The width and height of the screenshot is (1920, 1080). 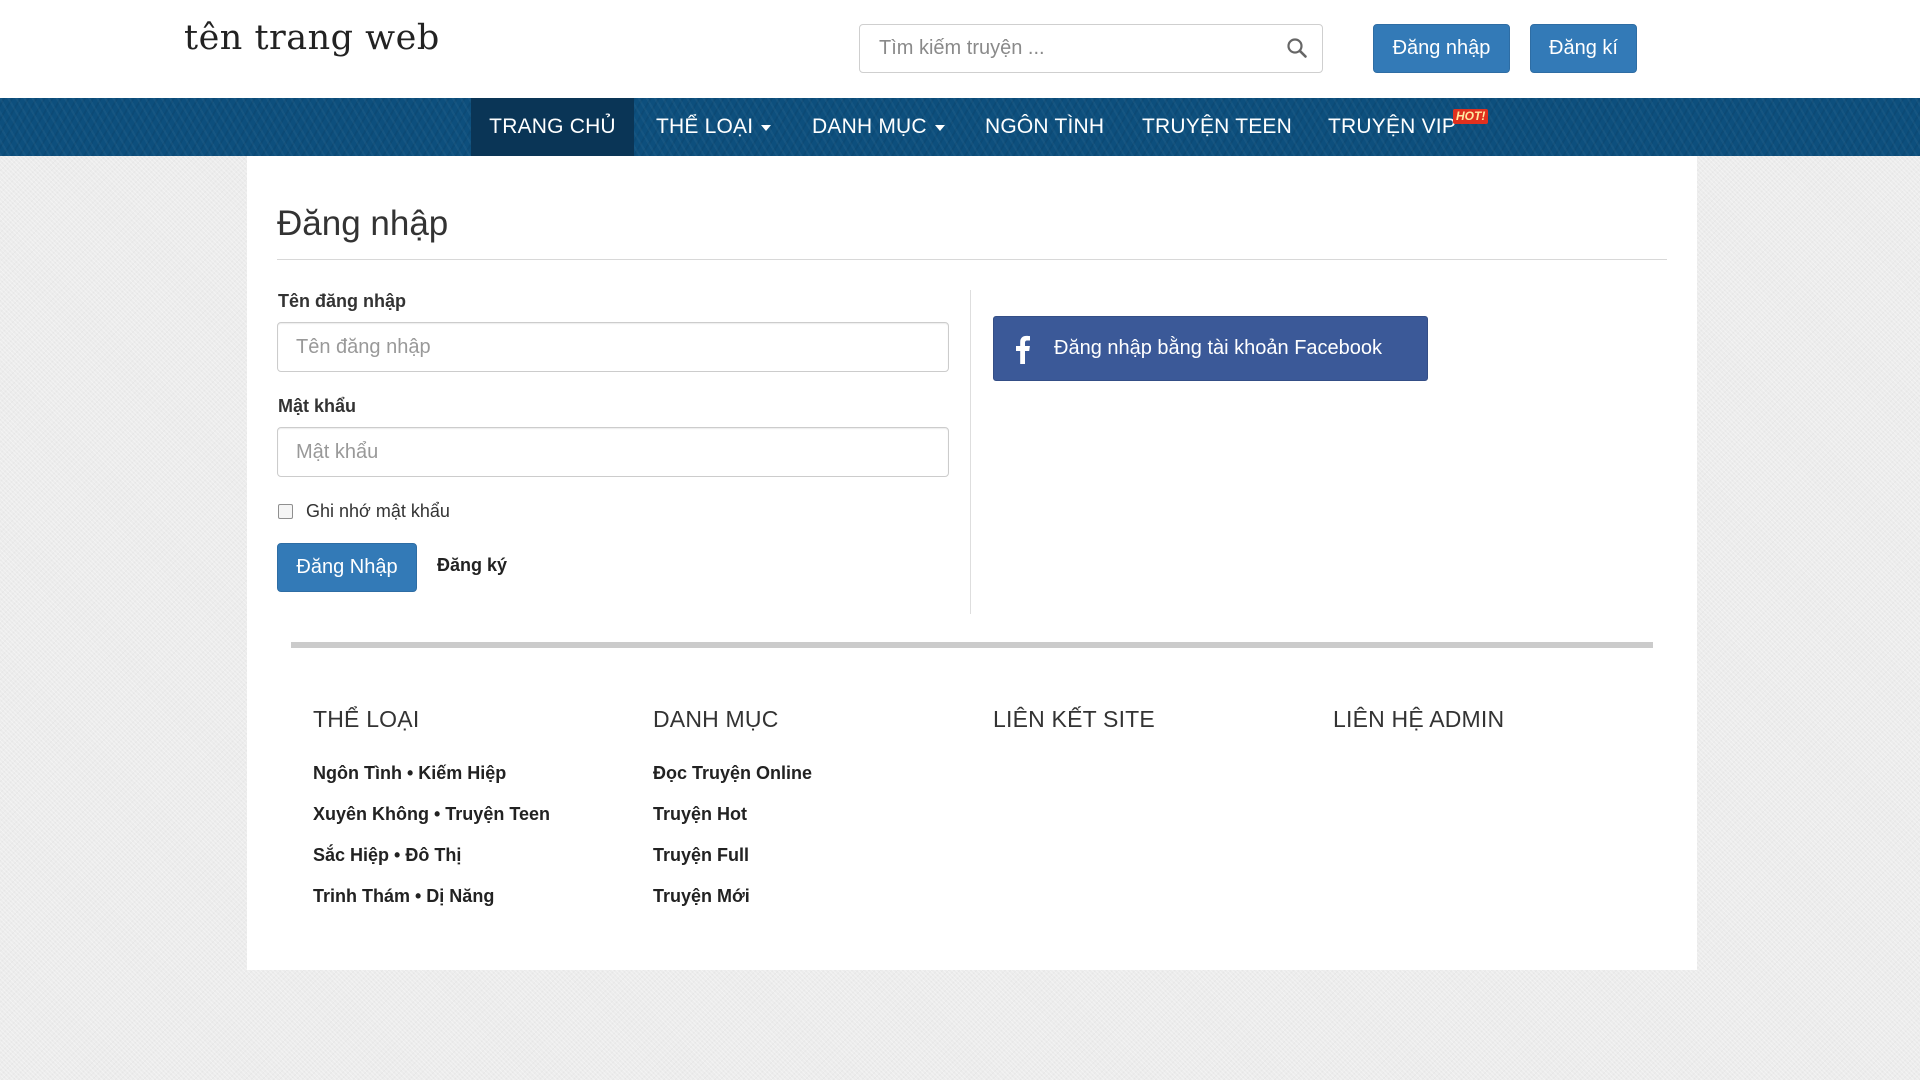 I want to click on nav-item-label: NGÔN TÌNH, so click(x=1045, y=126).